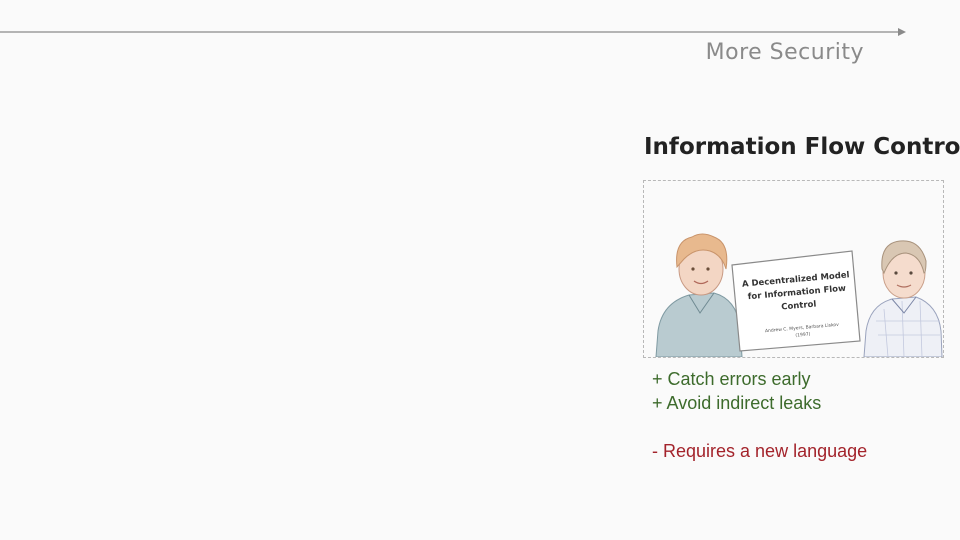  Describe the element at coordinates (699, 295) in the screenshot. I see `woman-illustration` at that location.